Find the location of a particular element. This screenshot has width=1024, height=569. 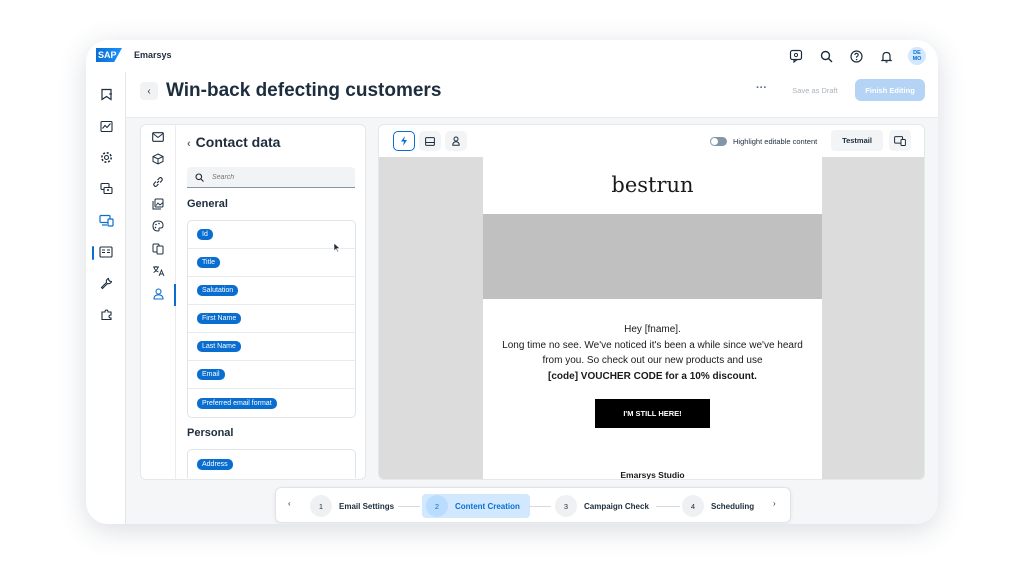

notification-icon is located at coordinates (886, 56).